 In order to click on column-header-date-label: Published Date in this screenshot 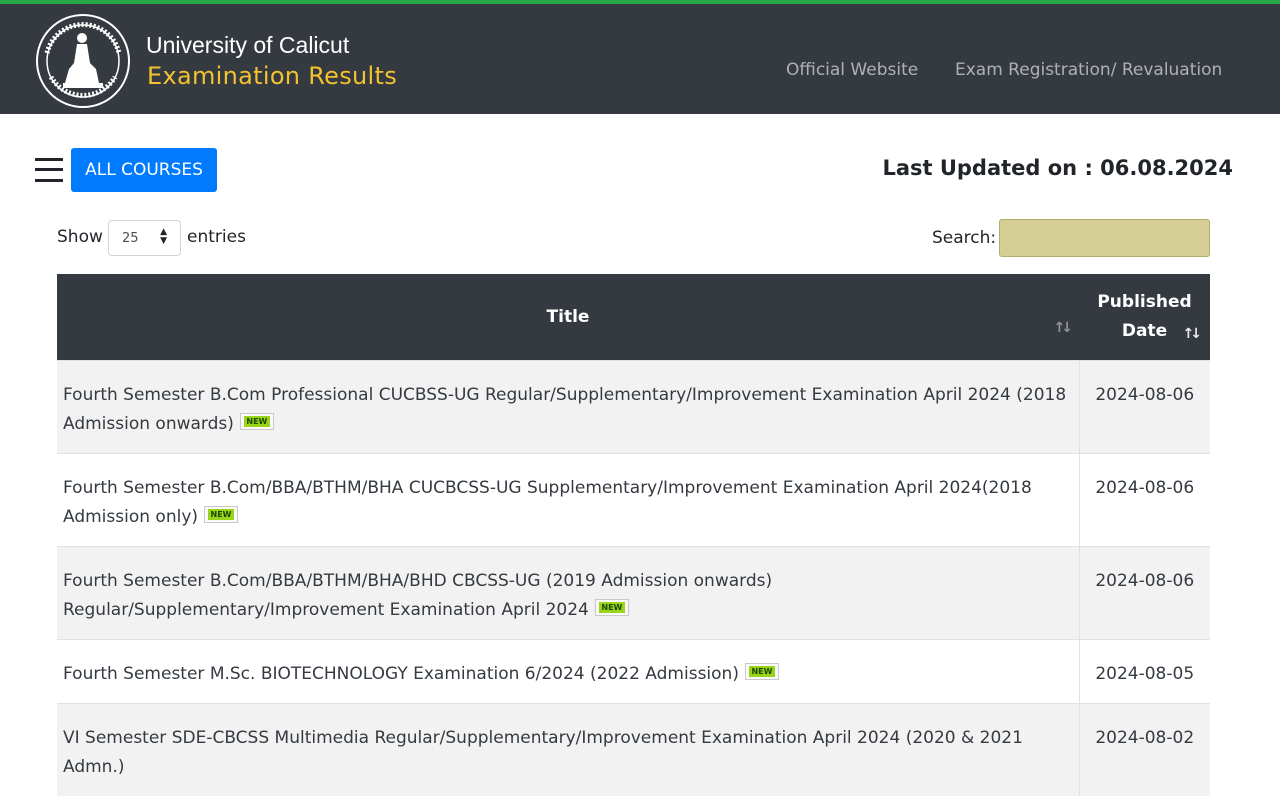, I will do `click(1144, 316)`.